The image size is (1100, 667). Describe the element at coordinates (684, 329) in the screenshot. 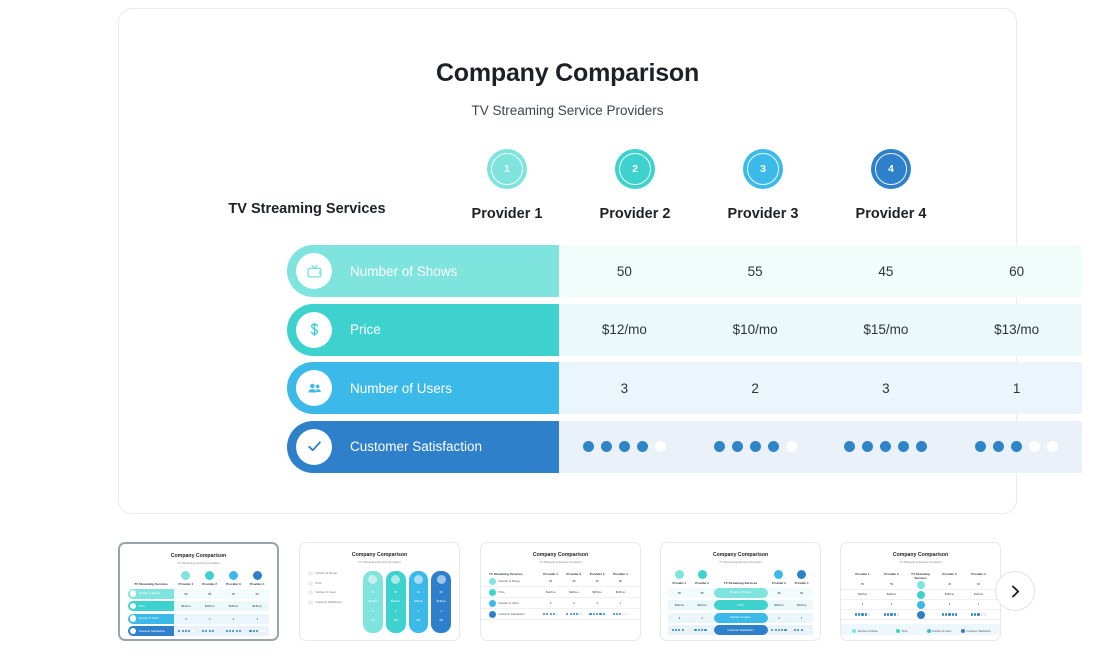

I see `table-row: Price $12/mo $10/mo $15/mo $13/mo` at that location.